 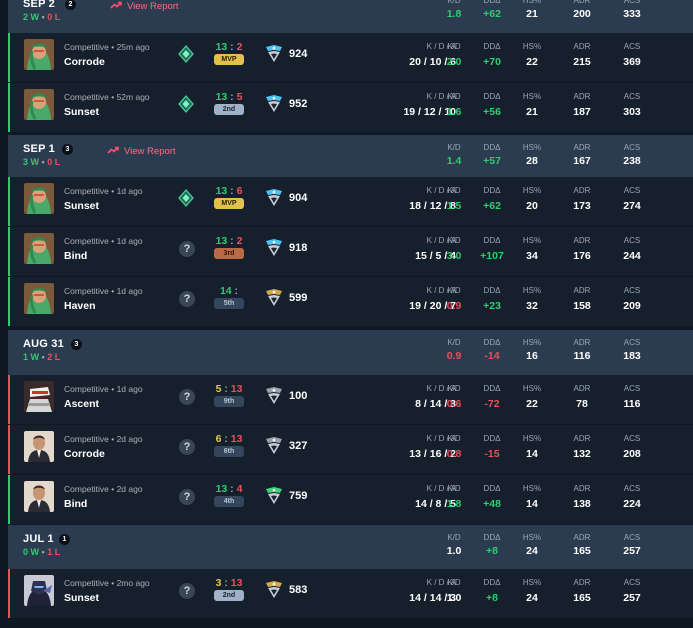 What do you see at coordinates (298, 54) in the screenshot?
I see `rank-rating: 924` at bounding box center [298, 54].